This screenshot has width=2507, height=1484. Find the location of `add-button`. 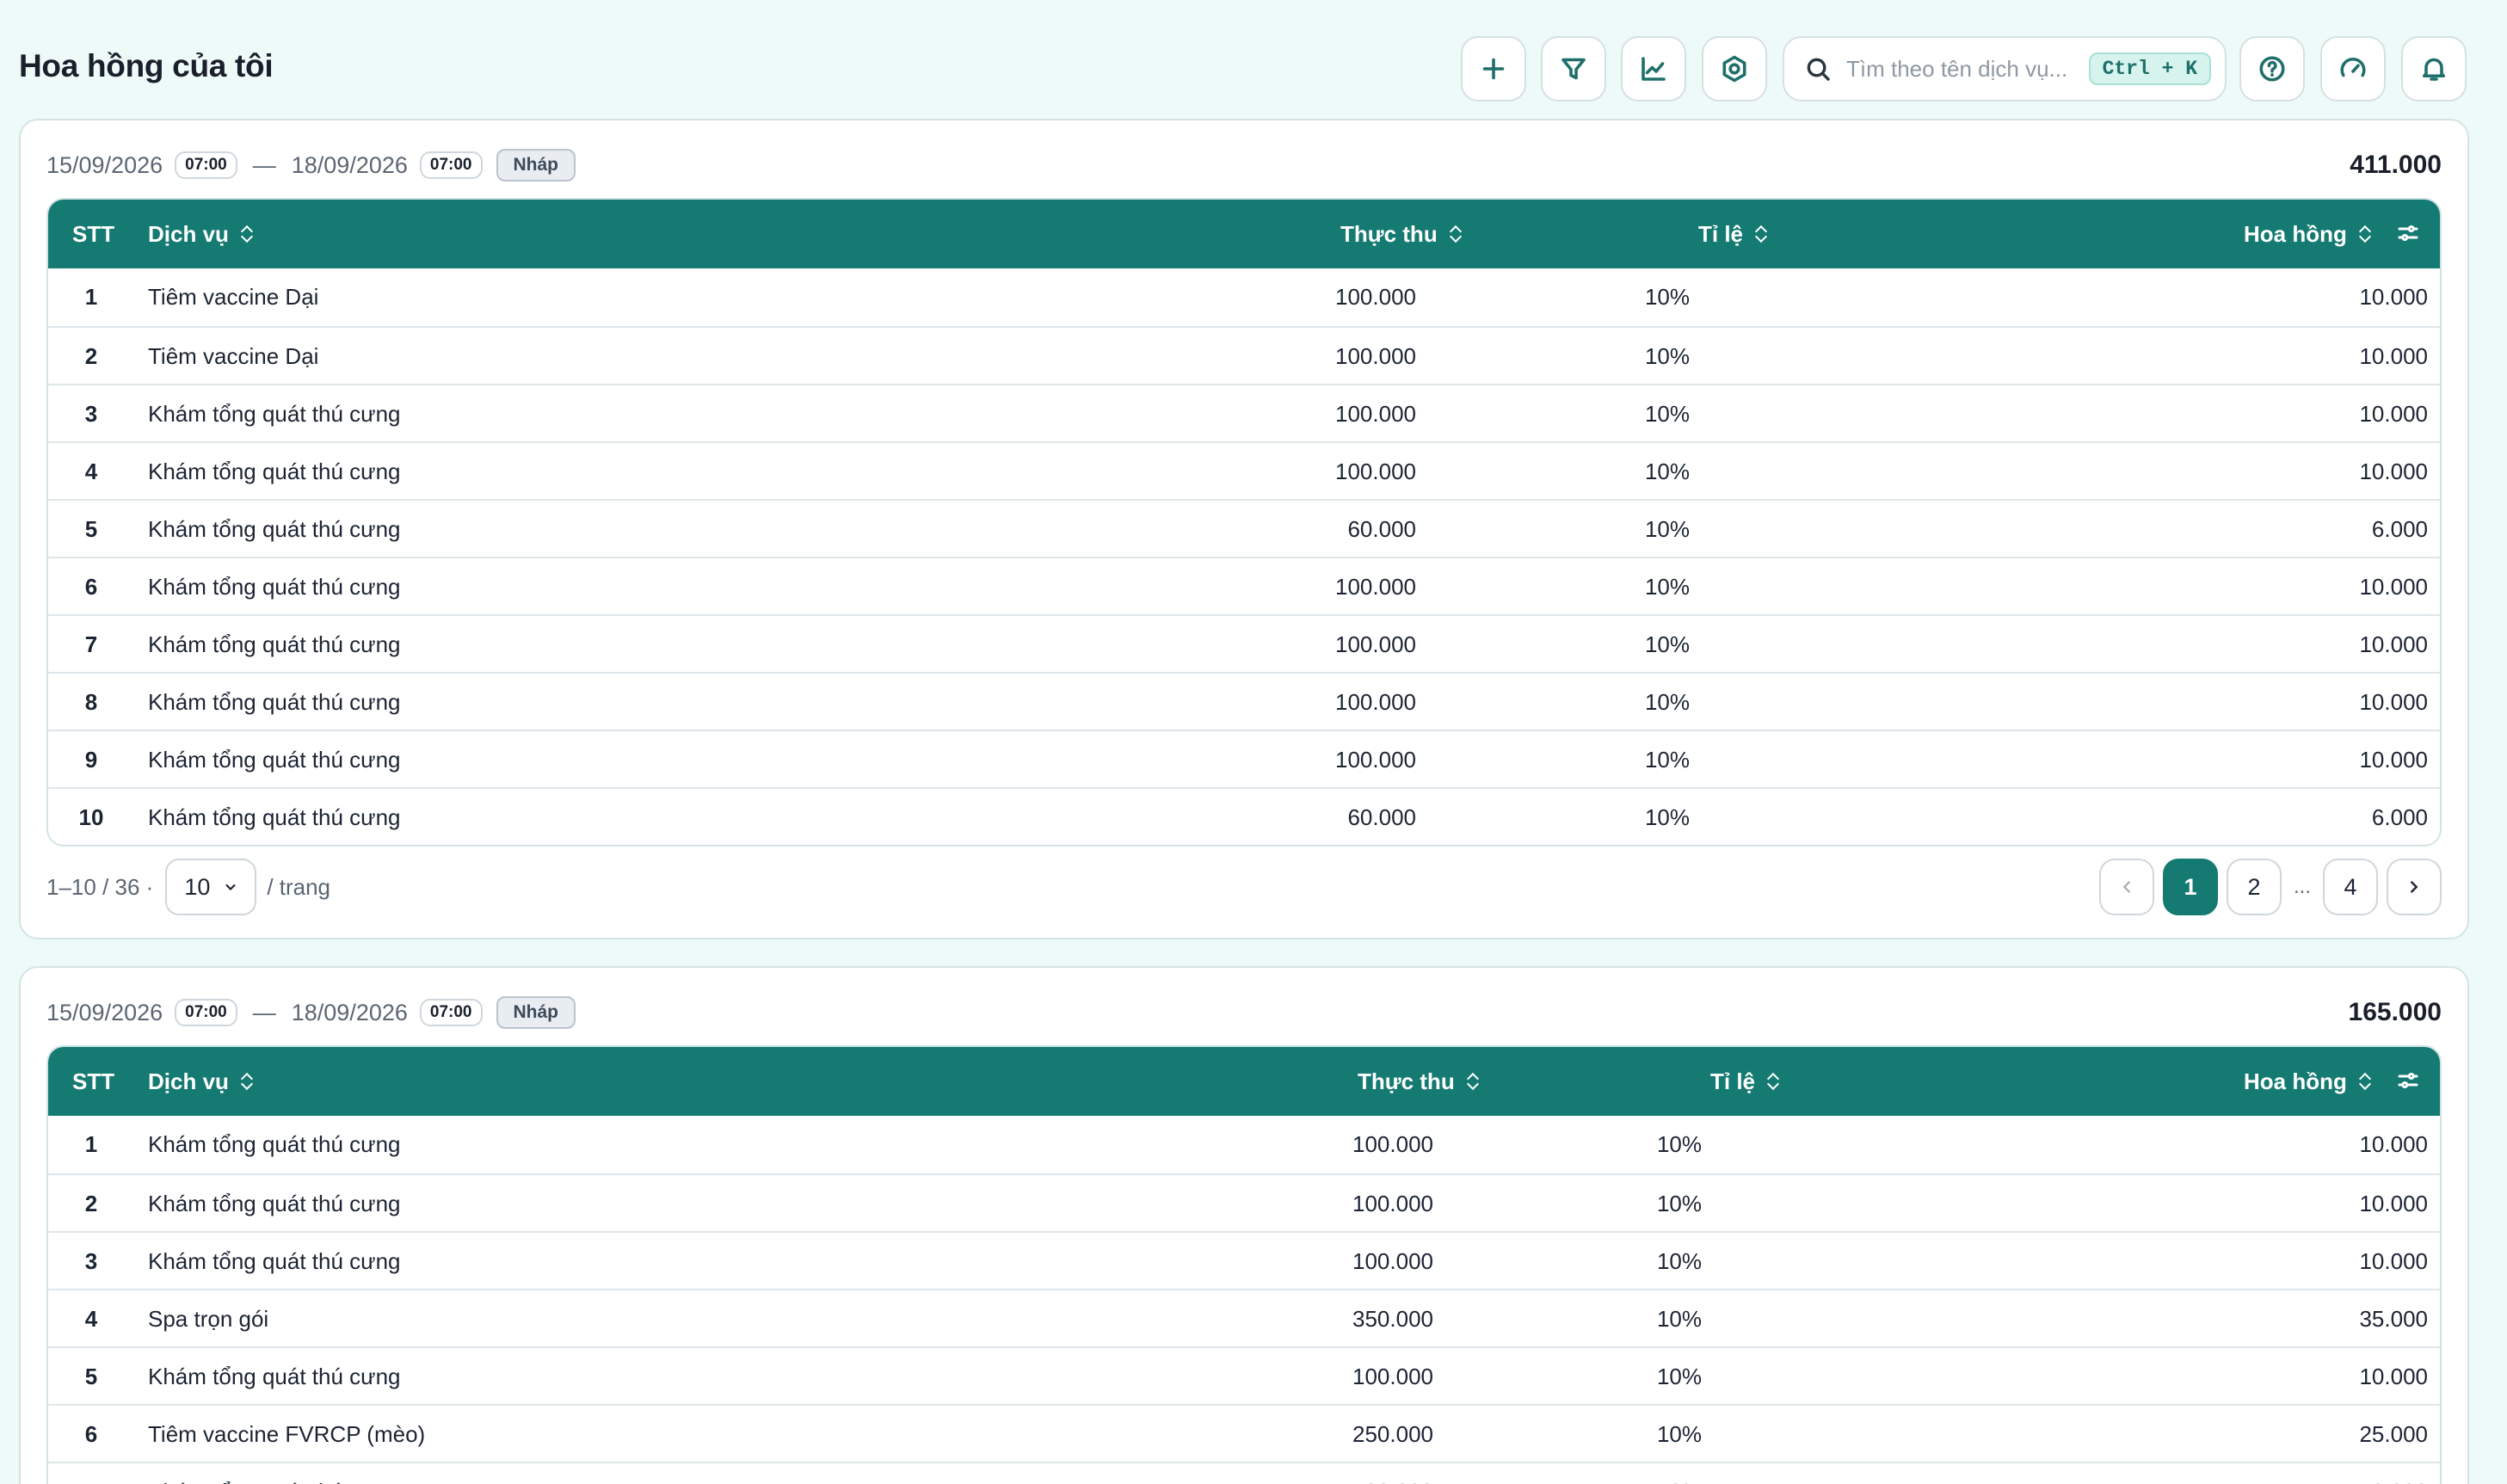

add-button is located at coordinates (1493, 69).